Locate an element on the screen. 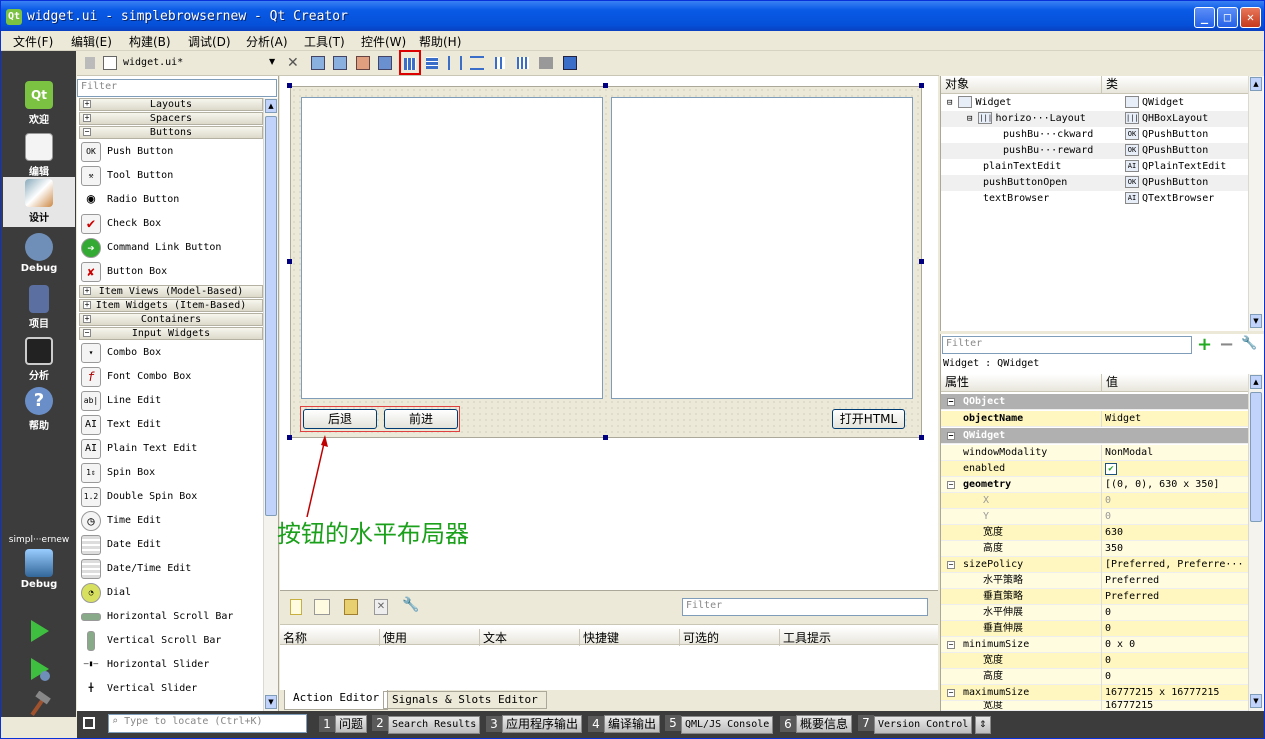  prop-hpolicy: 水平策略 Preferred is located at coordinates (1094, 581).